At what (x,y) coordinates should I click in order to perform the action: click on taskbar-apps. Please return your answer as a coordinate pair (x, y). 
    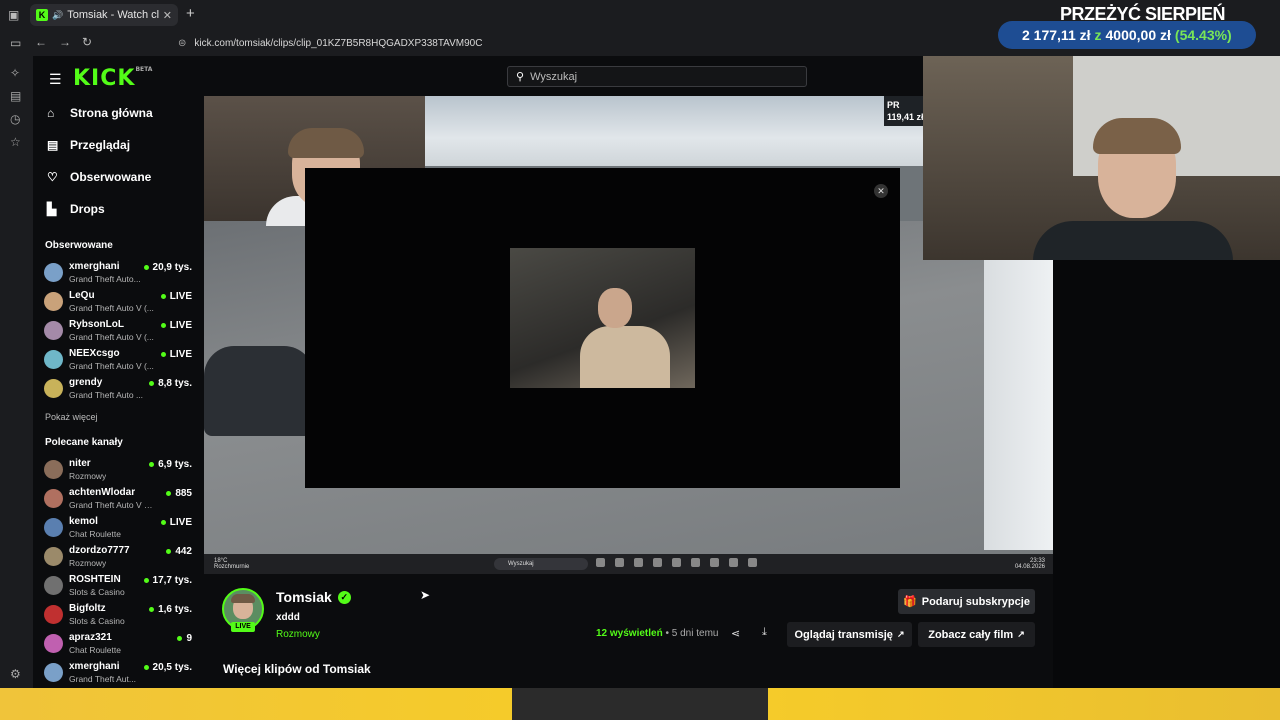
    Looking at the image, I should click on (681, 563).